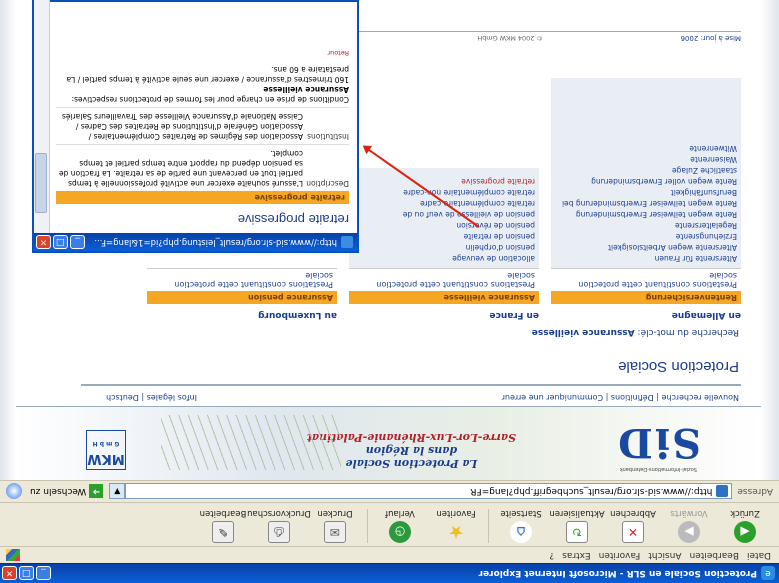 The width and height of the screenshot is (779, 583). I want to click on favorites-button: ★ Favoriten, so click(456, 525).